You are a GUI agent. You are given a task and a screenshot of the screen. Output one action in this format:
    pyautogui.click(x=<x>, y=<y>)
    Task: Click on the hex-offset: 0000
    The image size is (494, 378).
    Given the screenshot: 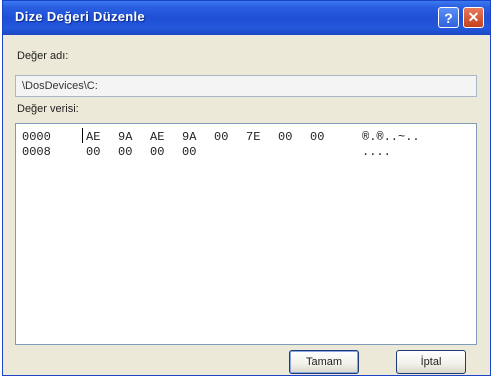 What is the action you would take?
    pyautogui.click(x=36, y=137)
    